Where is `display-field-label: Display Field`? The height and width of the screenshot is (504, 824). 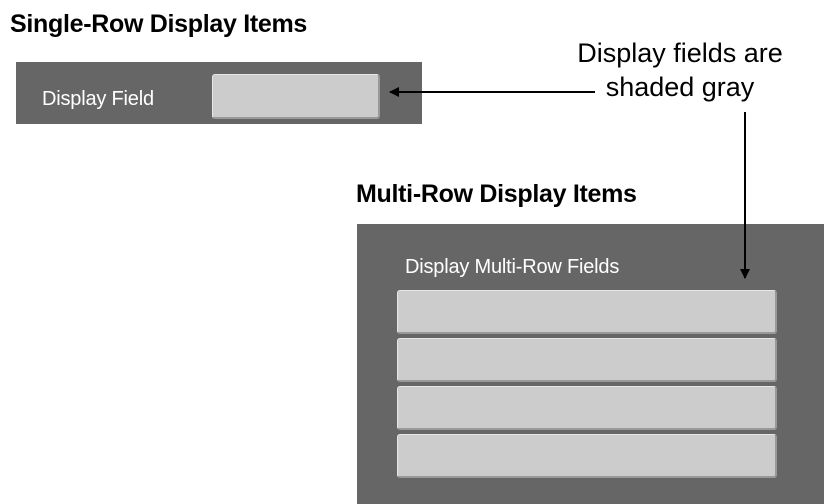
display-field-label: Display Field is located at coordinates (98, 99).